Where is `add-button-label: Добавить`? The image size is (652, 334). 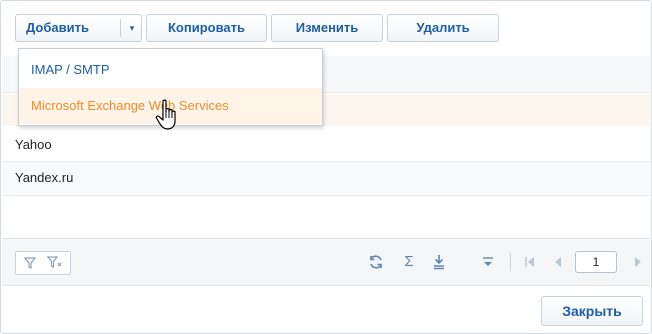
add-button-label: Добавить is located at coordinates (57, 27).